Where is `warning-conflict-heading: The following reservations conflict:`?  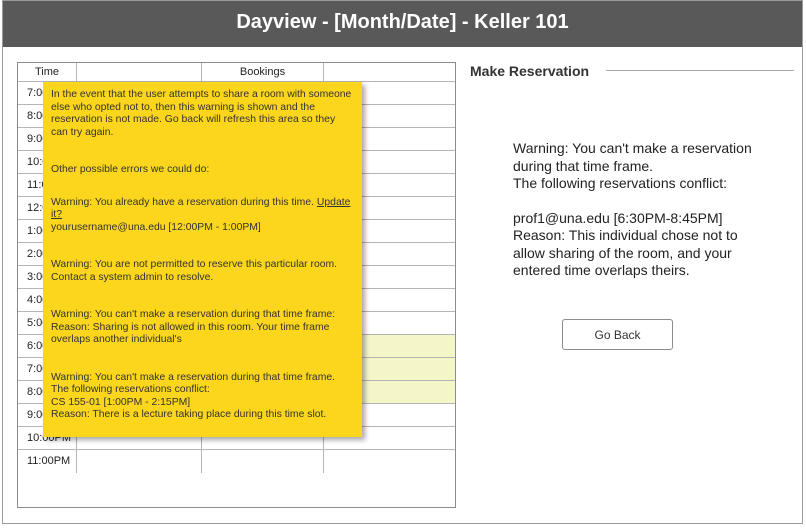 warning-conflict-heading: The following reservations conflict: is located at coordinates (620, 183).